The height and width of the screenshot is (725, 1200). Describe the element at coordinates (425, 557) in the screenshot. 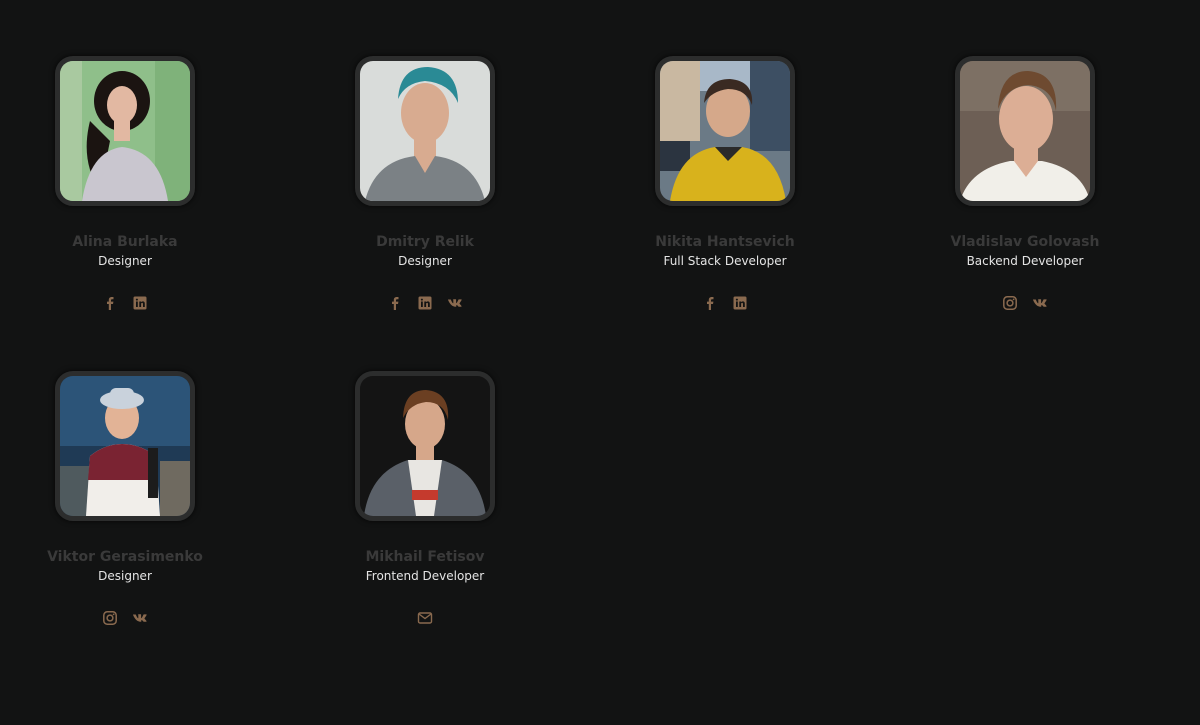

I see `member-name: Mikhail Fetisov` at that location.